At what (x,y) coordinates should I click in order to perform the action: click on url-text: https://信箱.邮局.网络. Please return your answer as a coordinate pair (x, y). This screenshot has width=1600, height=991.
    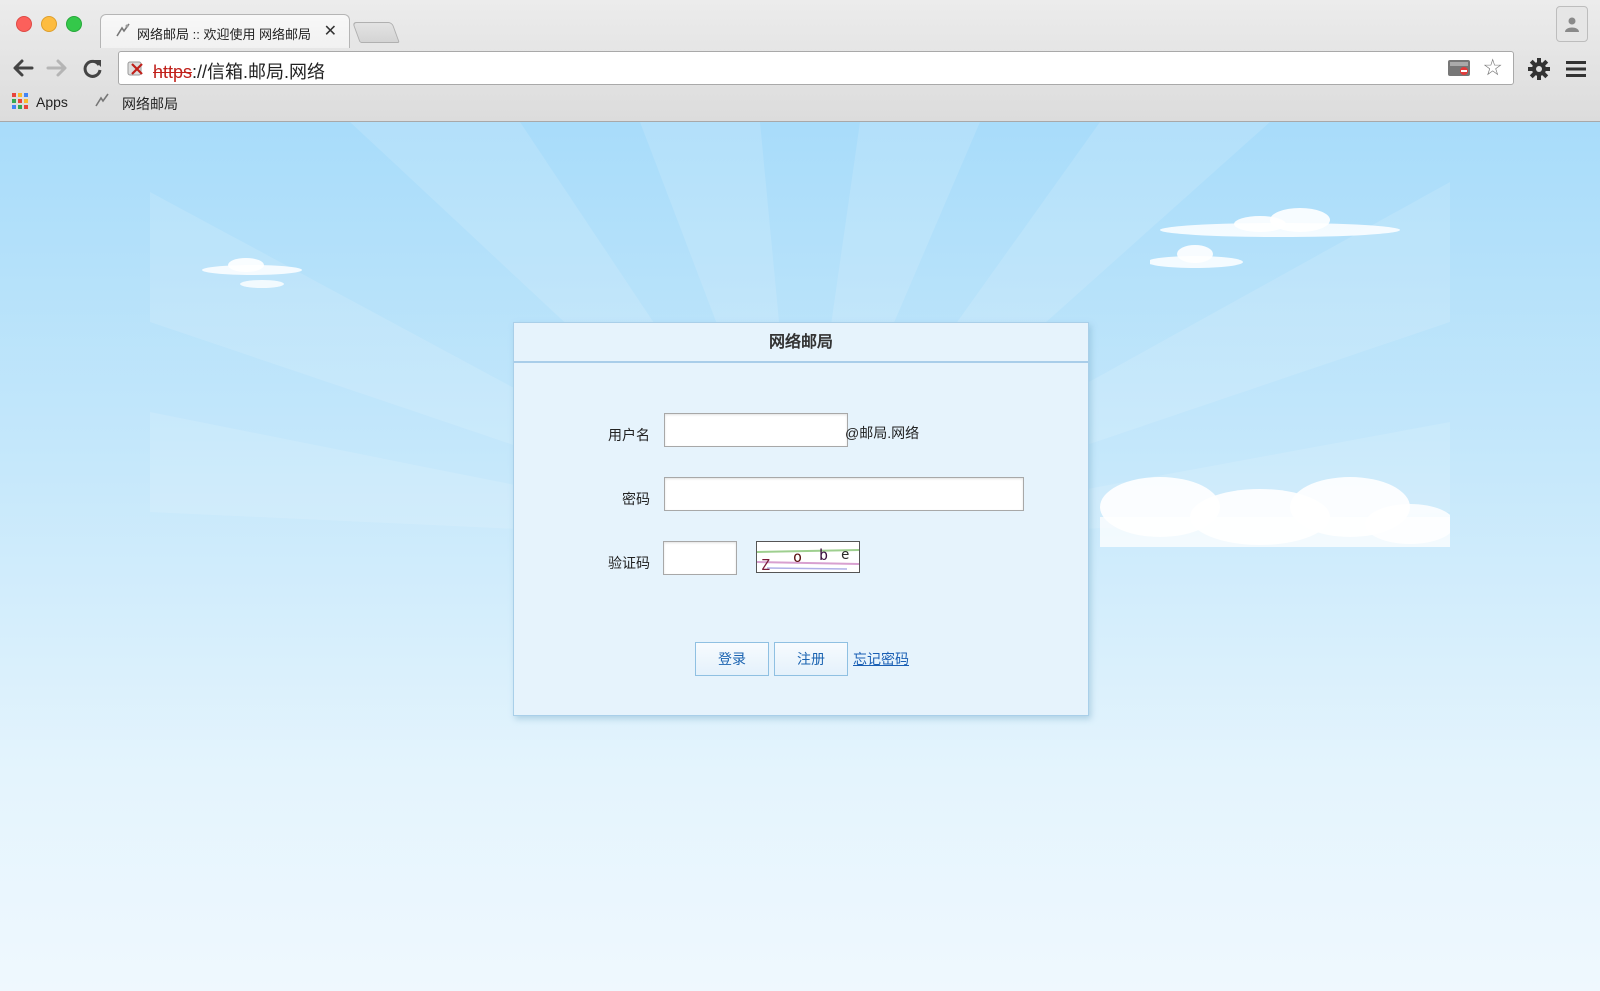
    Looking at the image, I should click on (239, 71).